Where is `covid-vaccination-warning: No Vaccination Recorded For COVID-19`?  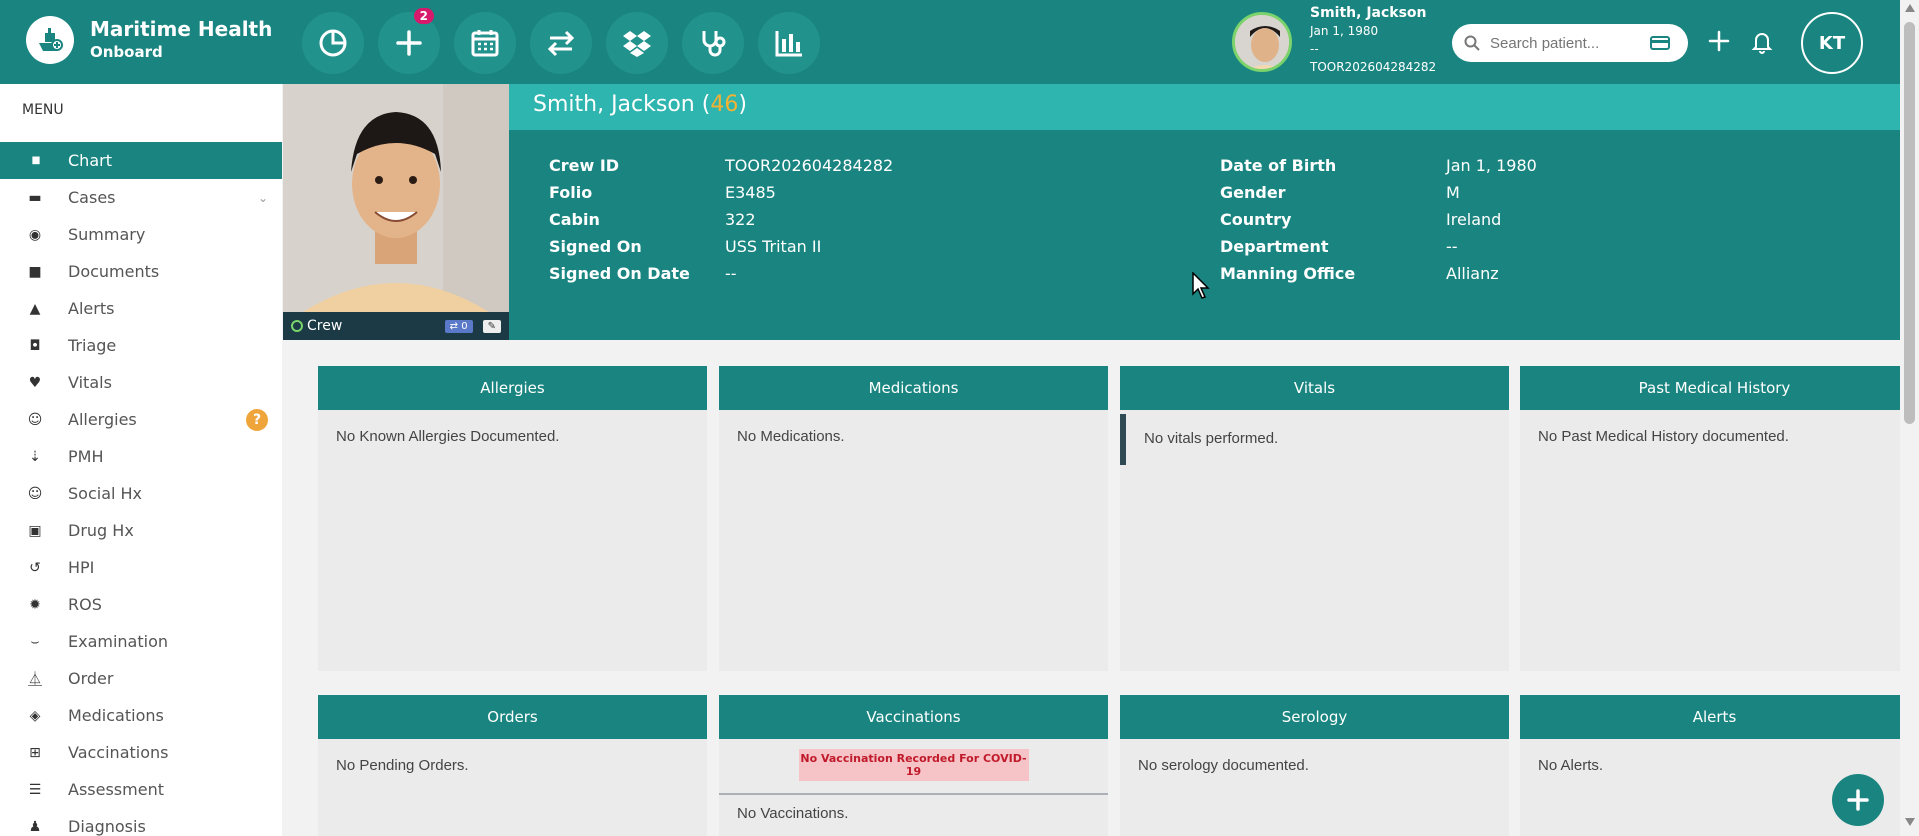 covid-vaccination-warning: No Vaccination Recorded For COVID-19 is located at coordinates (913, 765).